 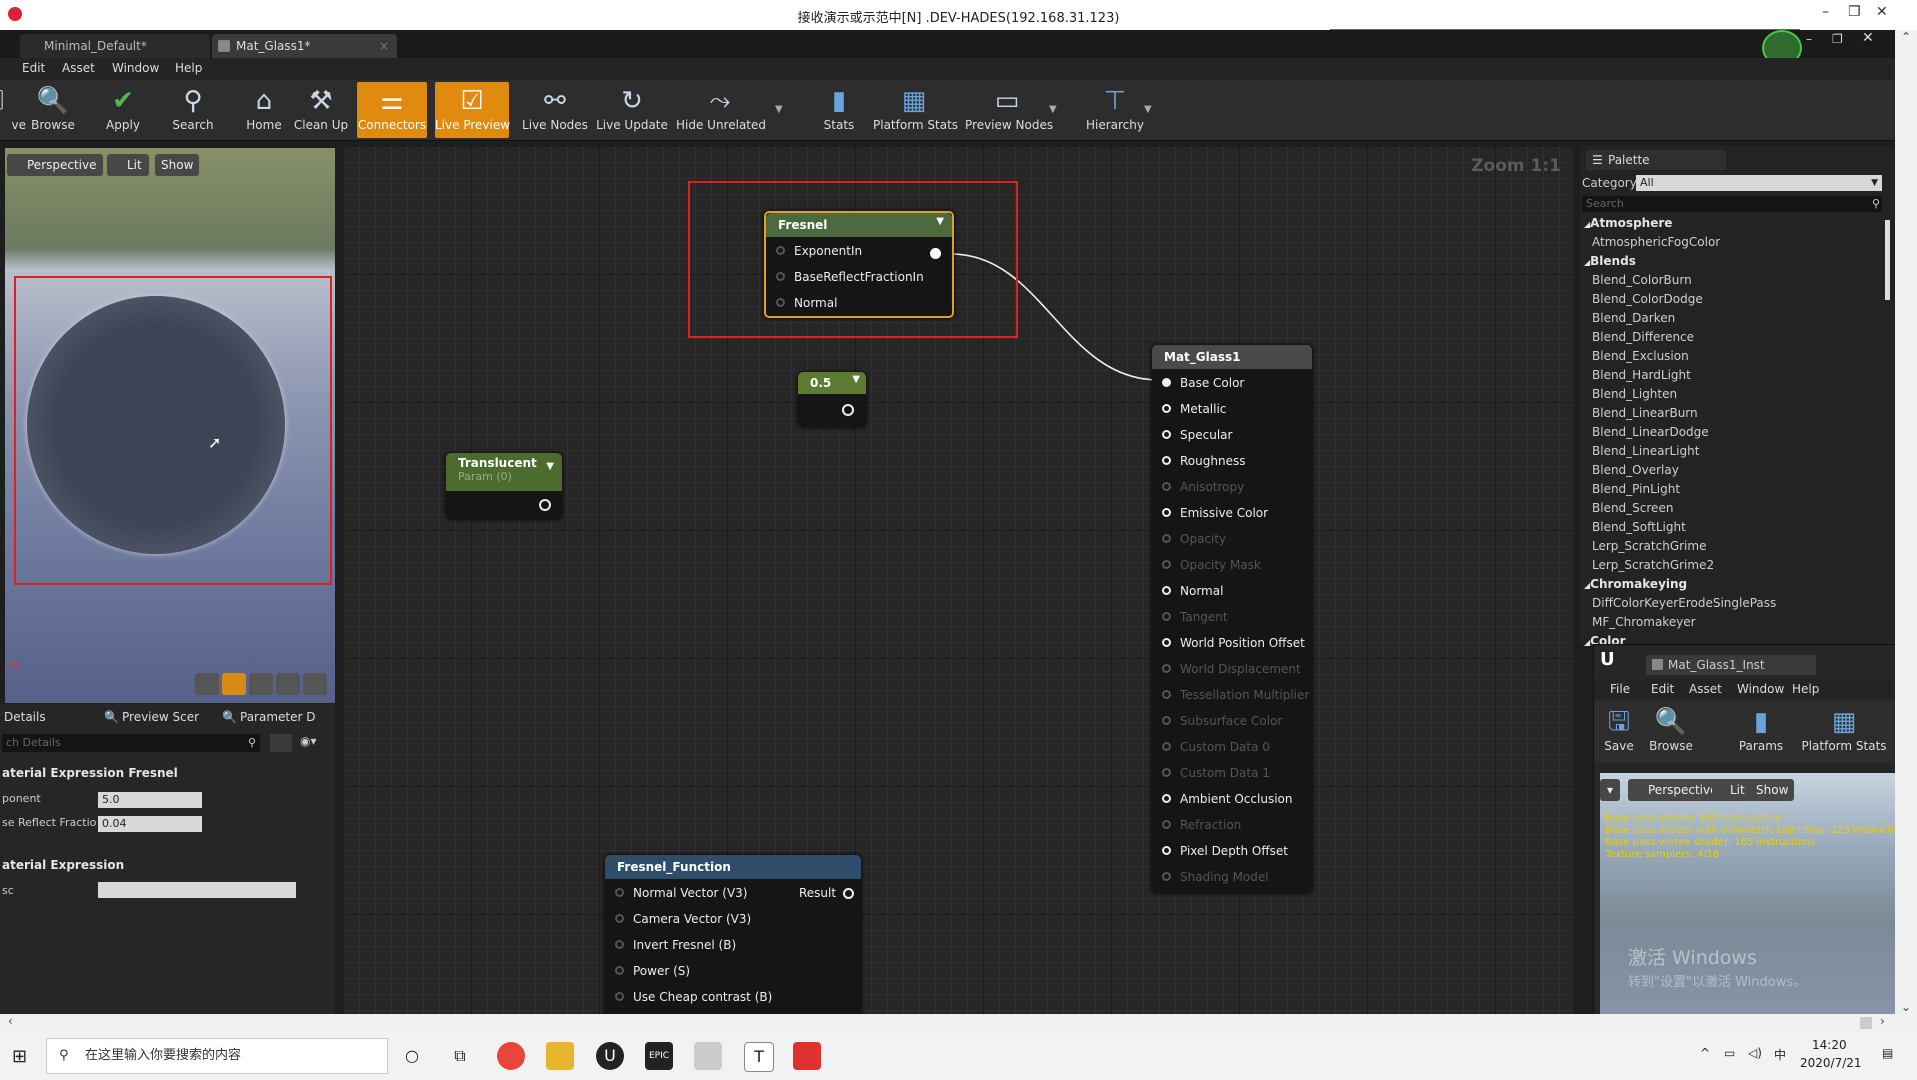 I want to click on menu-file: File, so click(x=1620, y=689).